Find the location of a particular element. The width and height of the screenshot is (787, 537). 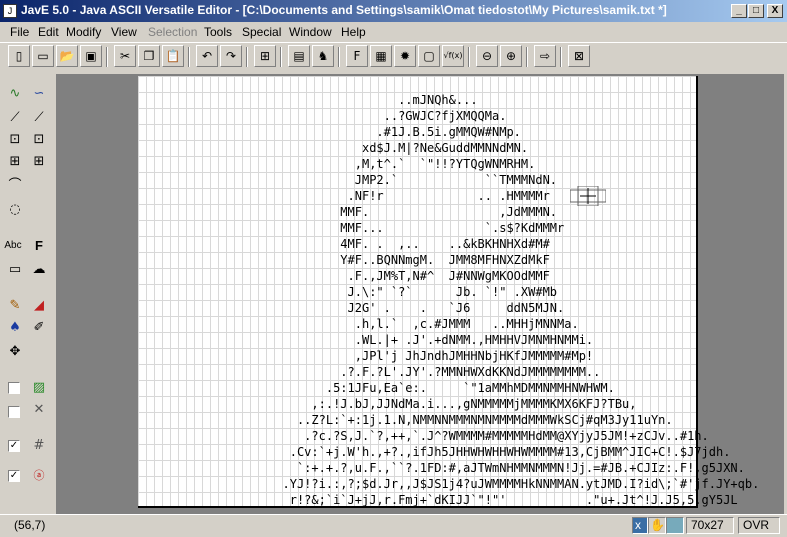

undo-icon: ↶ is located at coordinates (207, 56).